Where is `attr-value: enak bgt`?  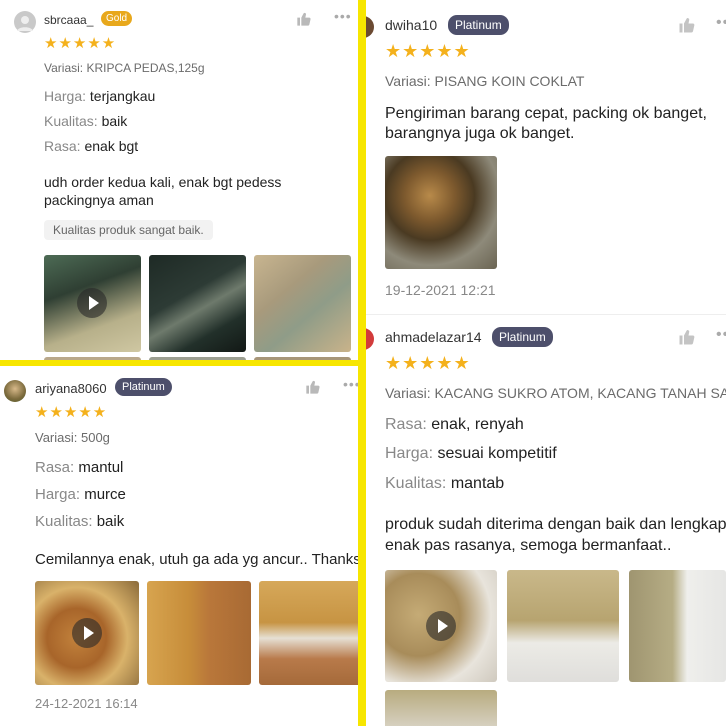
attr-value: enak bgt is located at coordinates (111, 146).